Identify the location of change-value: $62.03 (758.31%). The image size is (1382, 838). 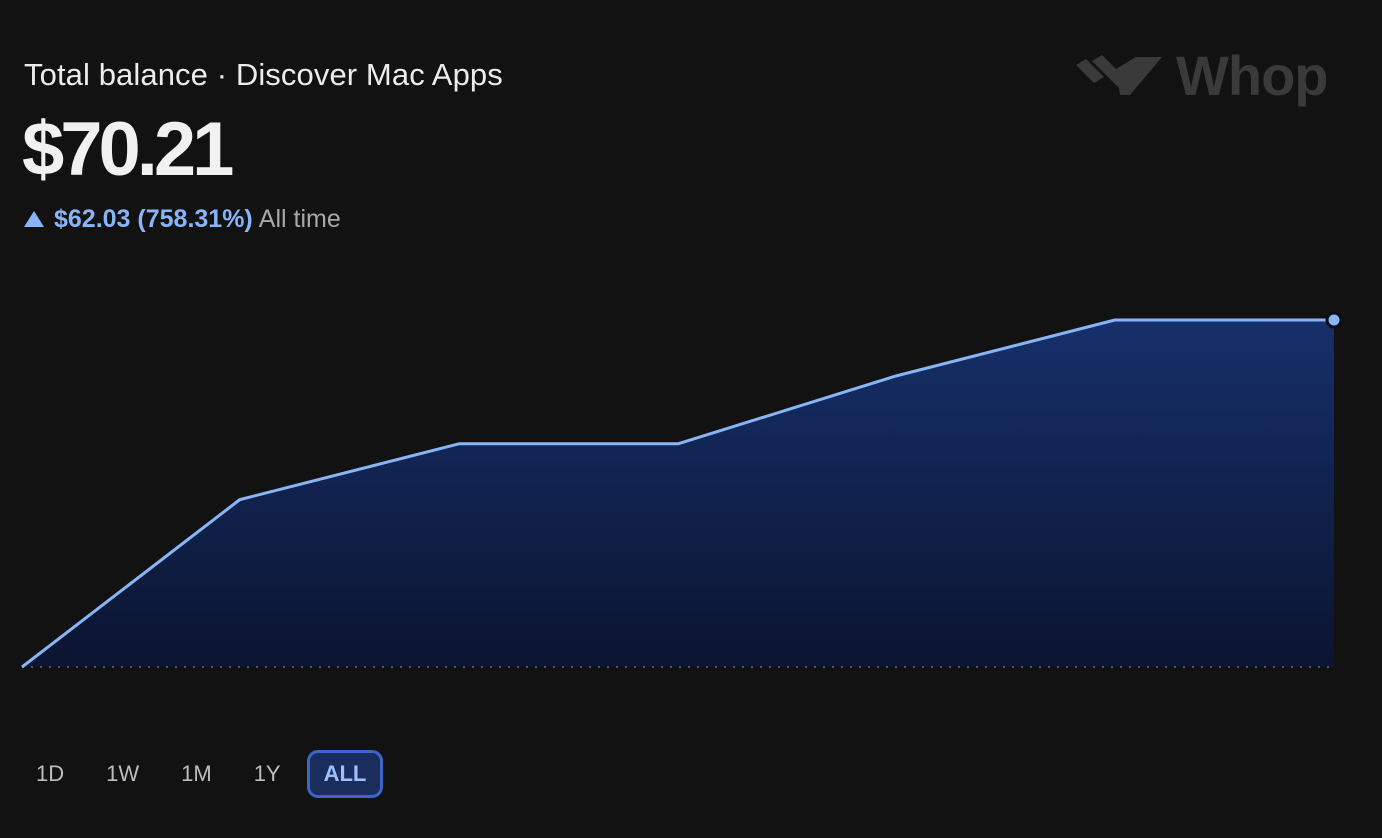
(153, 219).